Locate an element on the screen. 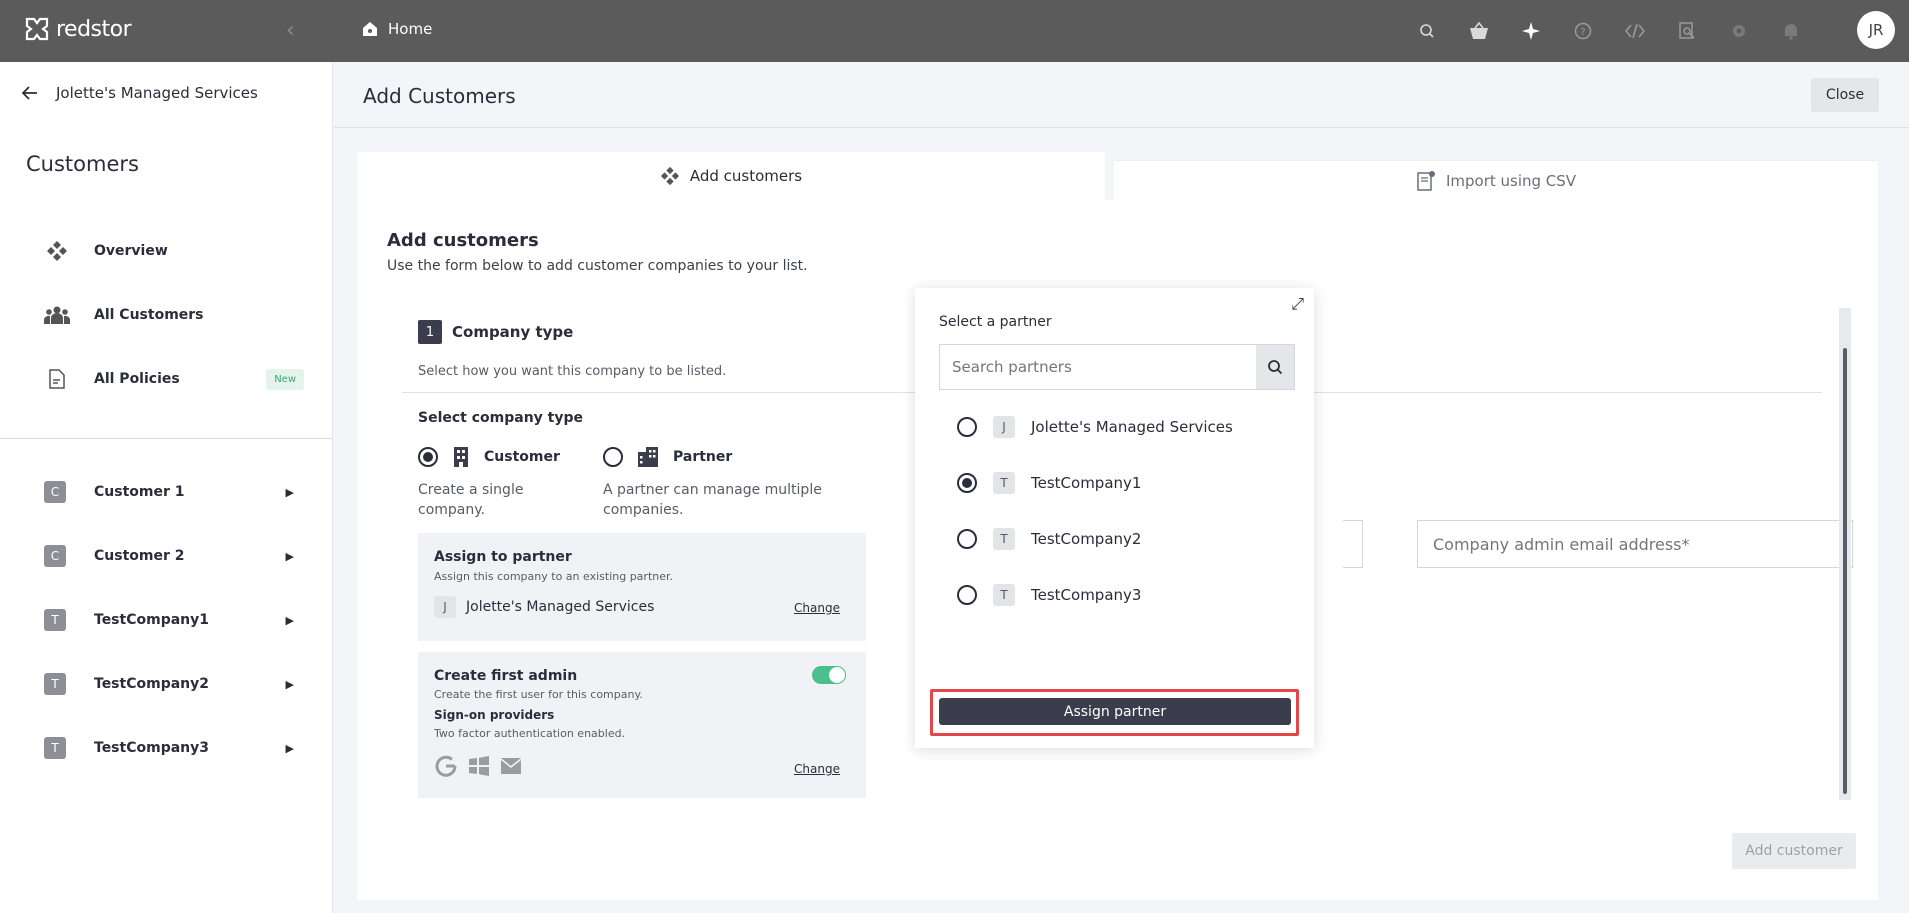 This screenshot has height=913, width=1909. provider-icons is located at coordinates (478, 766).